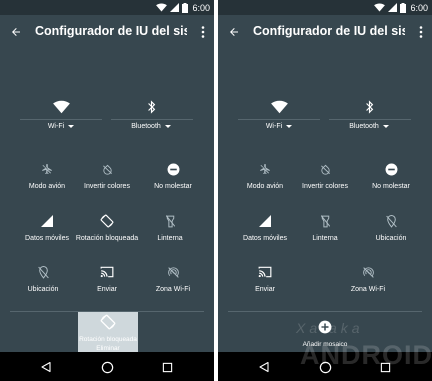  I want to click on dragging-tile: Rotación bloqueada Eliminar, so click(108, 332).